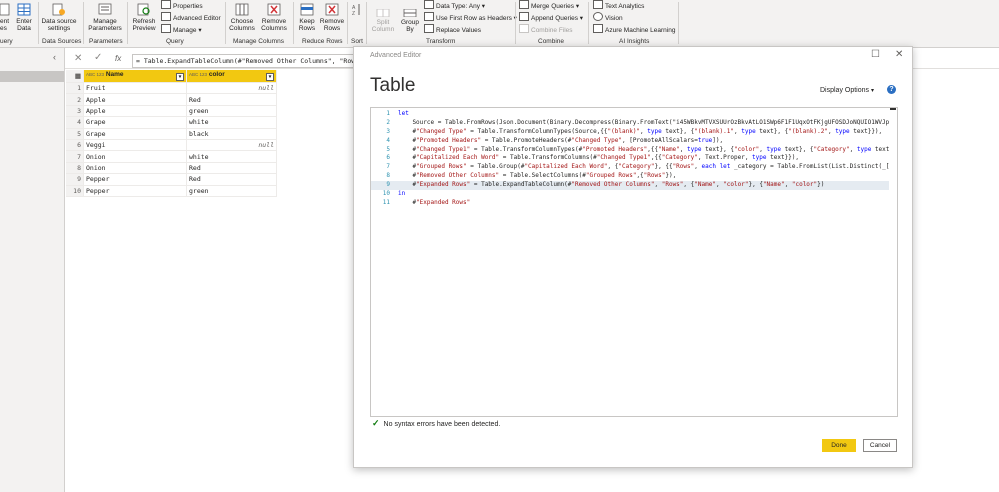 The image size is (999, 492). Describe the element at coordinates (549, 5) in the screenshot. I see `merge-queries-dropdown: Merge Queries ▾` at that location.